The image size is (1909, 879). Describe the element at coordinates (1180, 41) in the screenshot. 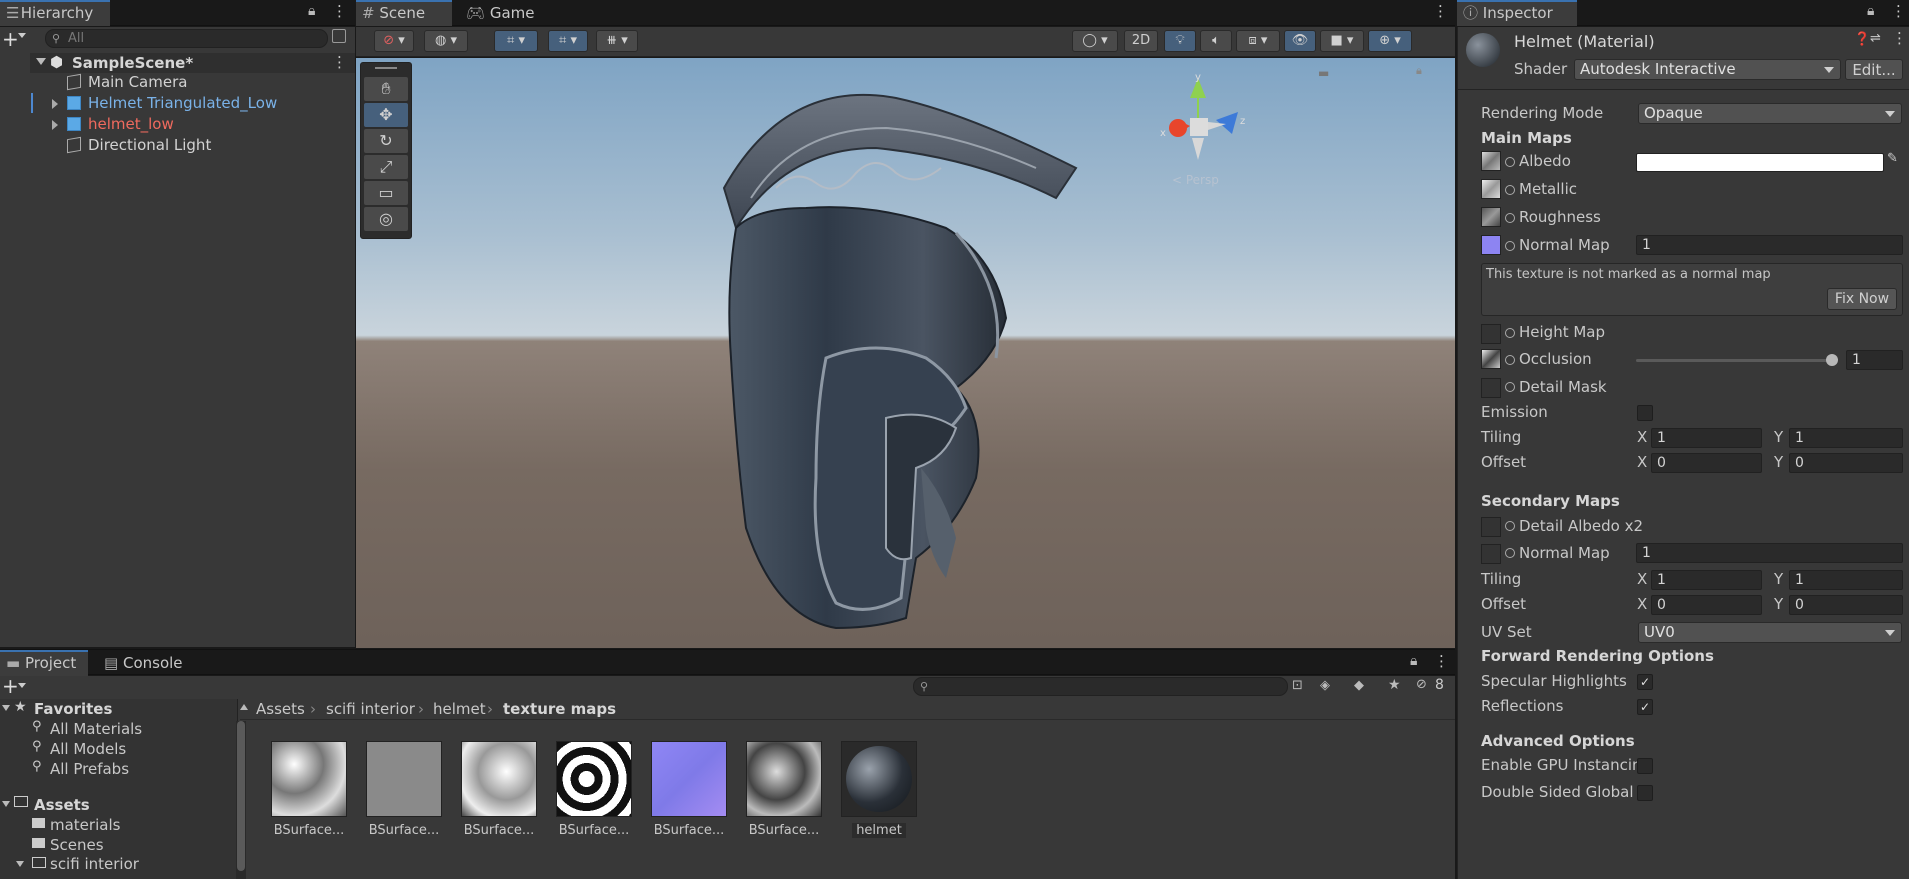

I see `lighting-toggle: 💡︎` at that location.